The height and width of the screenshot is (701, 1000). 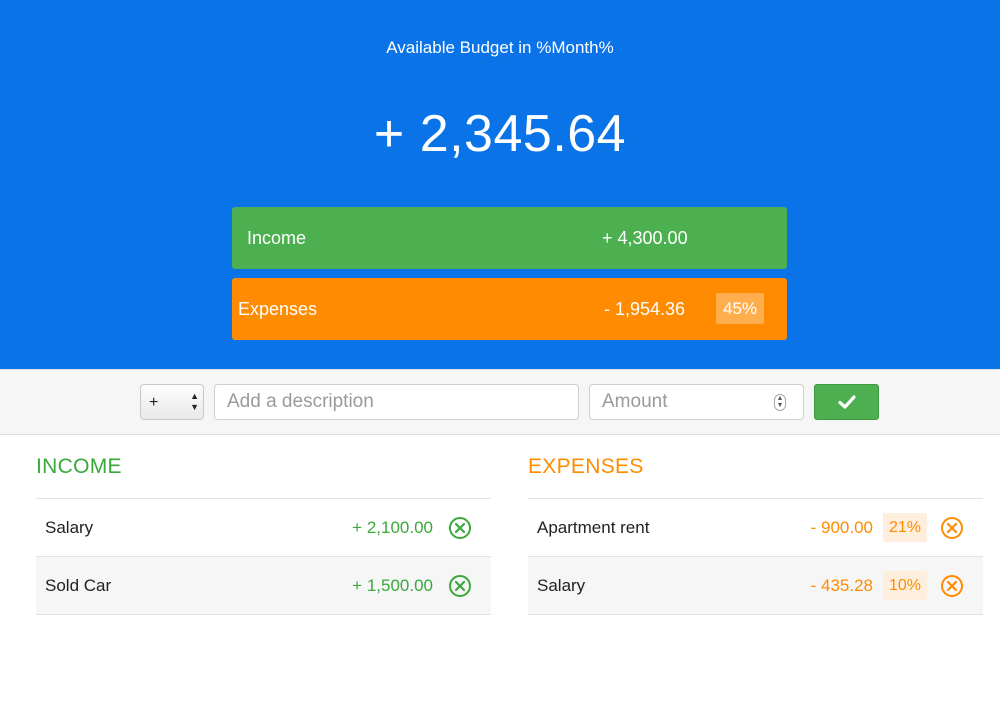 I want to click on expenses-summary-value: - 1,954.36, so click(x=645, y=309).